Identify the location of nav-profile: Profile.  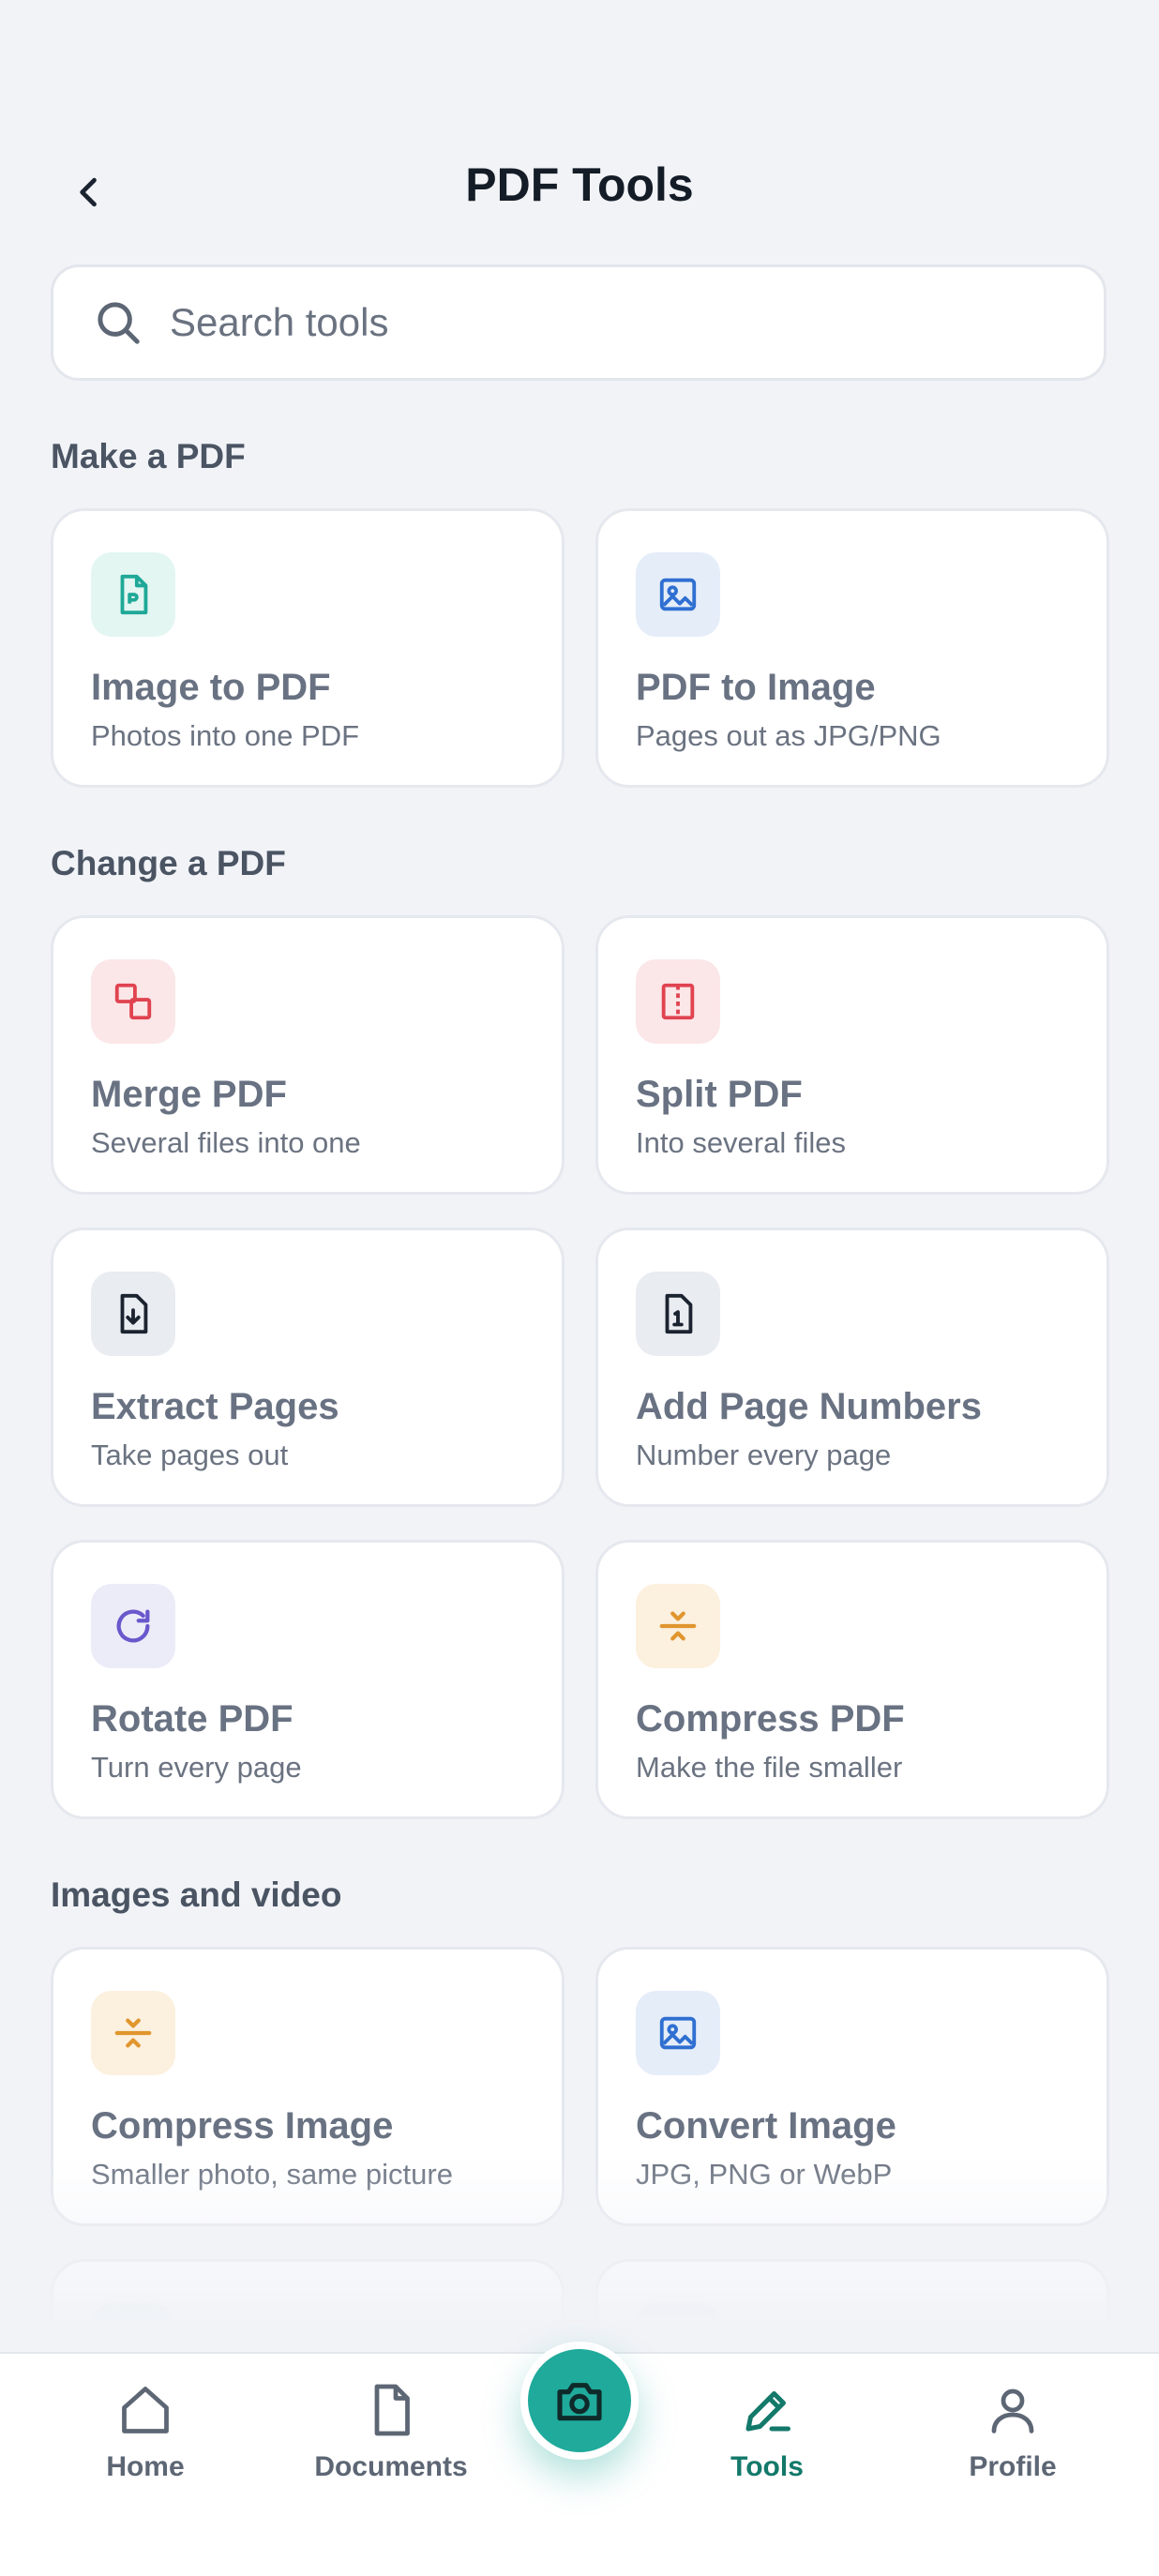
(1012, 2432).